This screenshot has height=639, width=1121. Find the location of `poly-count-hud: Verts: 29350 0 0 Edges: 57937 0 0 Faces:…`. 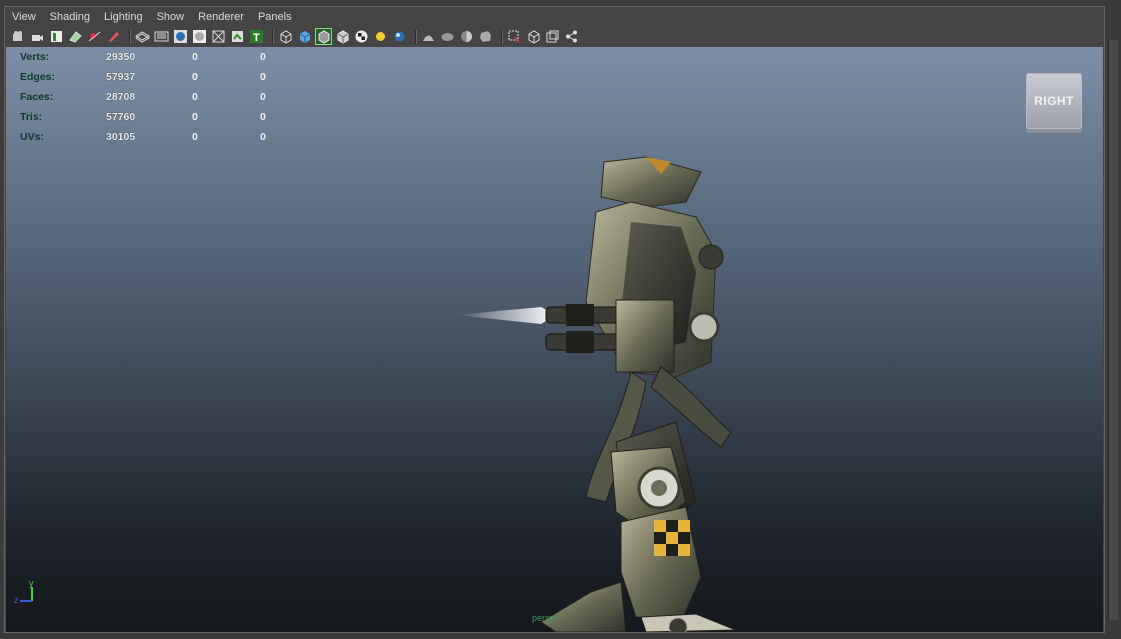

poly-count-hud: Verts: 29350 0 0 Edges: 57937 0 0 Faces:… is located at coordinates (174, 97).